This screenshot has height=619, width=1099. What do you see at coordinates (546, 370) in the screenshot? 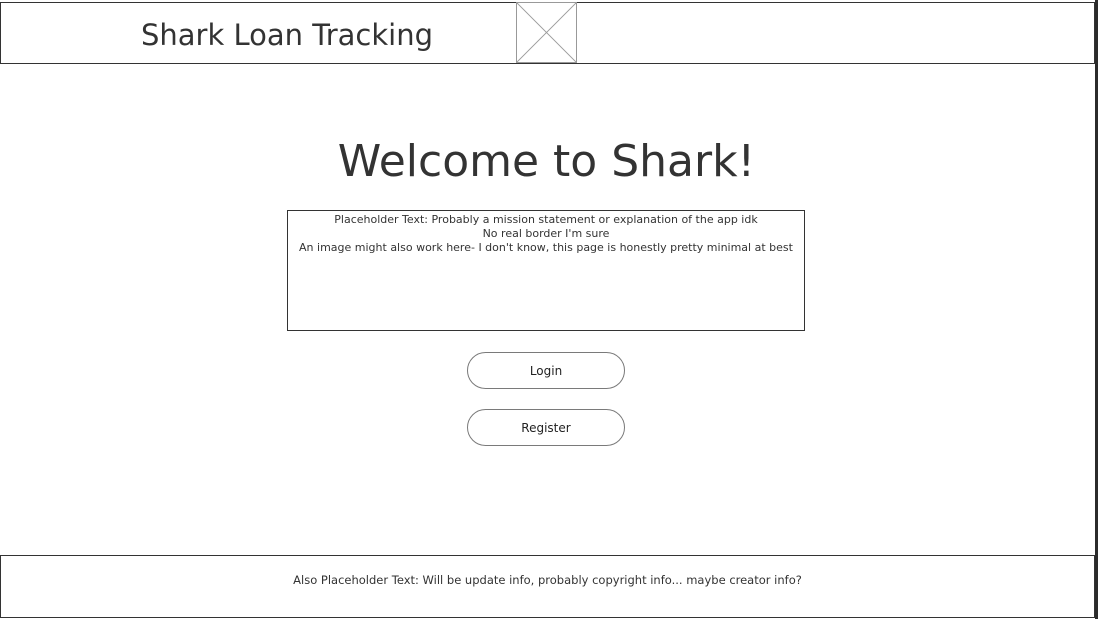
I see `login-button: Login` at bounding box center [546, 370].